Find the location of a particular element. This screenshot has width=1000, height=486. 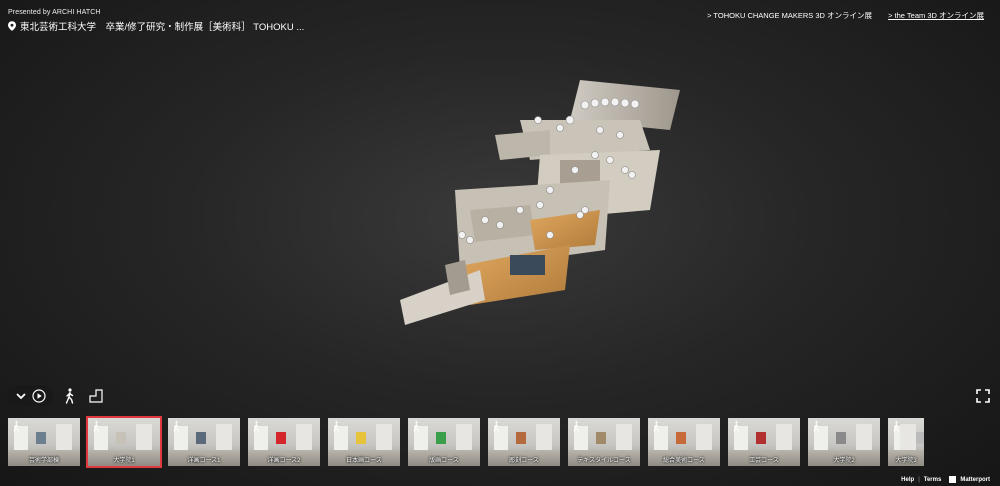

thumbnail-label: 大学院3 is located at coordinates (906, 461).